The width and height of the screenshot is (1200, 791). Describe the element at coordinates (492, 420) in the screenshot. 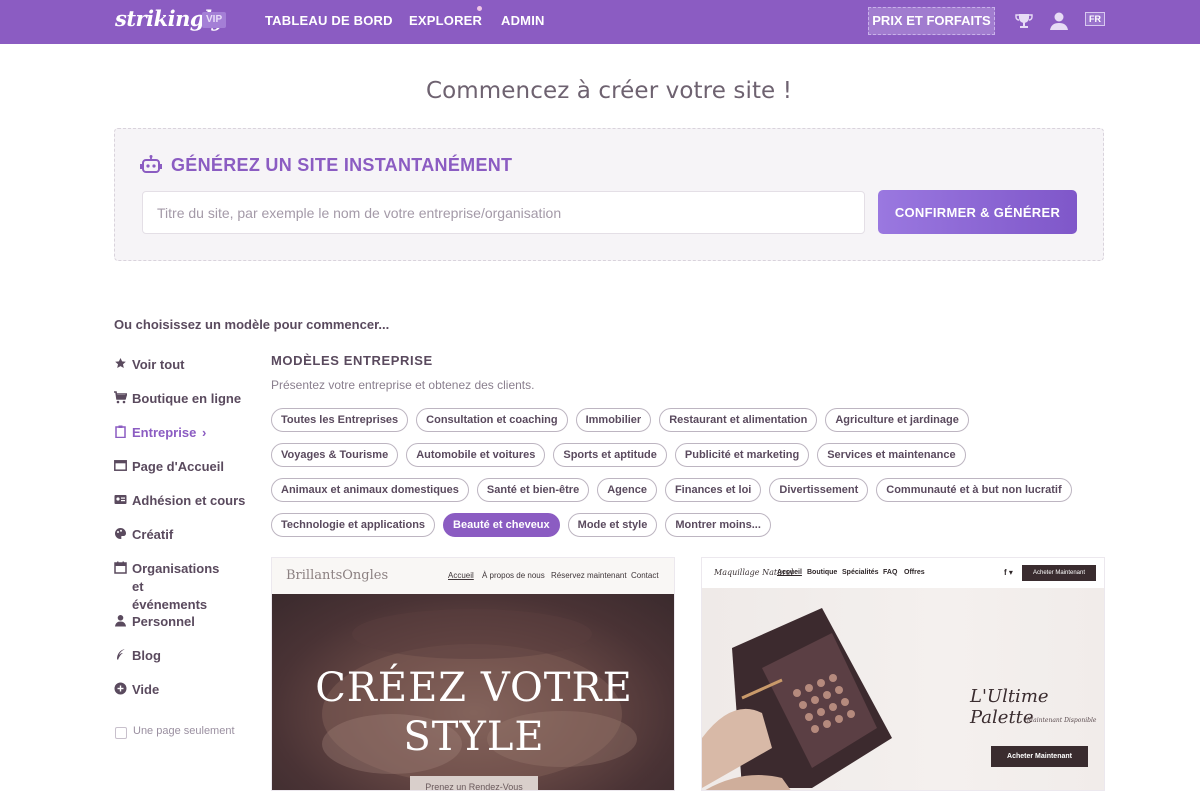

I see `tag-consulting: Consultation et coaching` at that location.